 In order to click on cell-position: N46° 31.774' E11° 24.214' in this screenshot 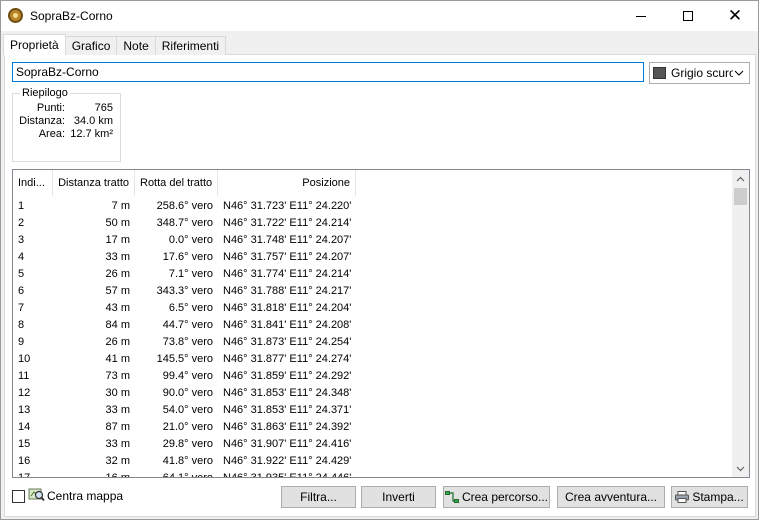, I will do `click(287, 274)`.